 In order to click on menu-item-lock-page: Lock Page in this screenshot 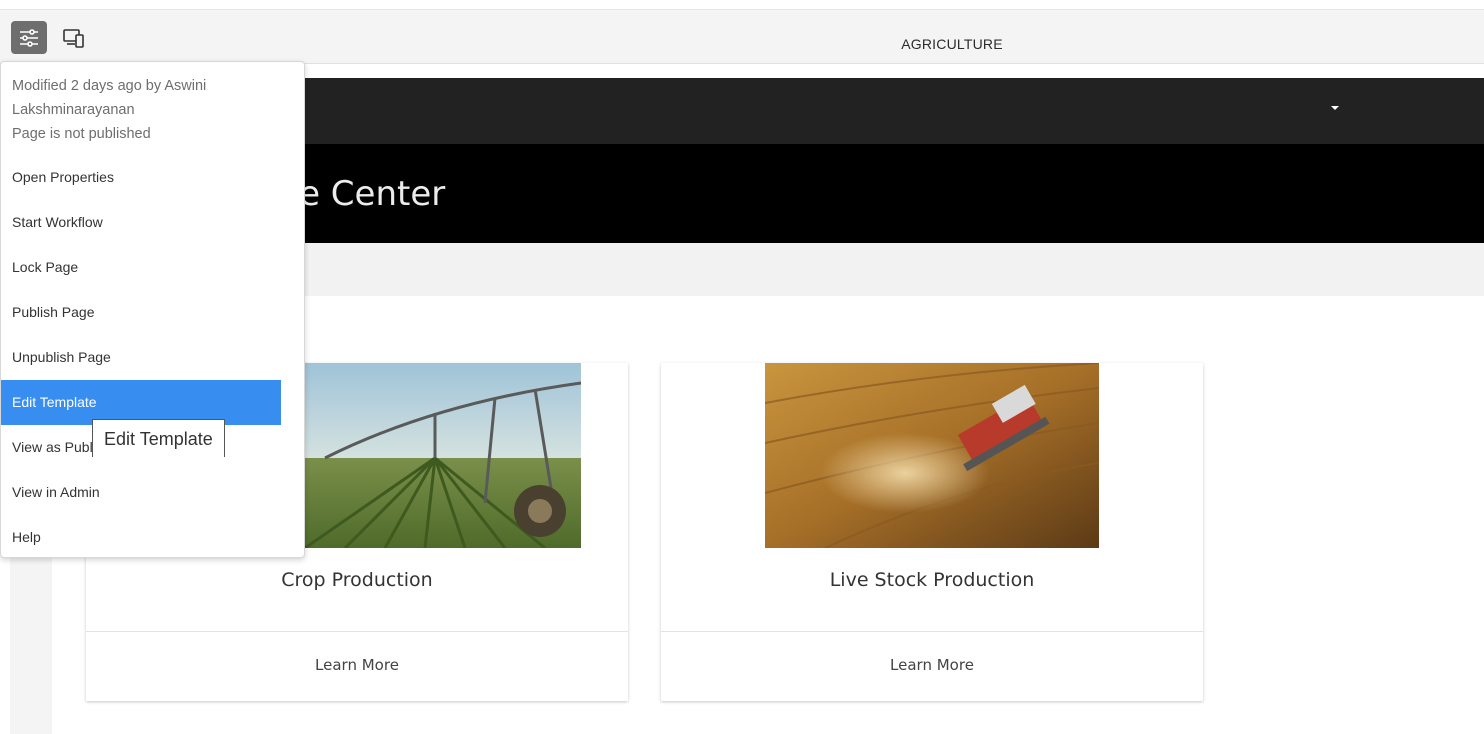, I will do `click(141, 267)`.